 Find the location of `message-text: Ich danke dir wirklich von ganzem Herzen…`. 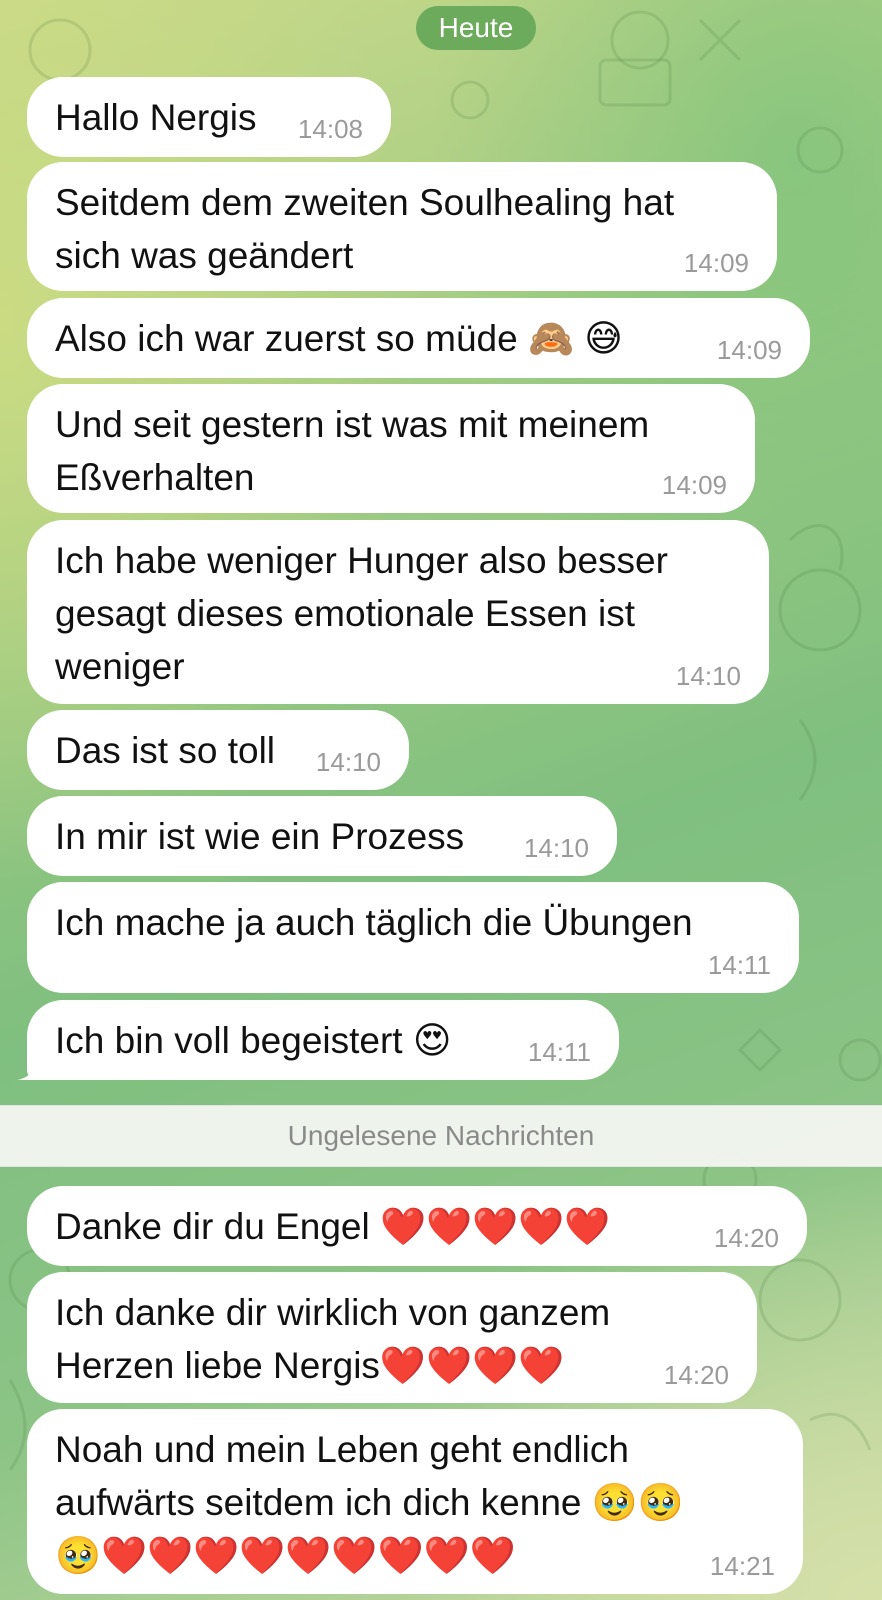

message-text: Ich danke dir wirklich von ganzem Herzen… is located at coordinates (333, 1339).